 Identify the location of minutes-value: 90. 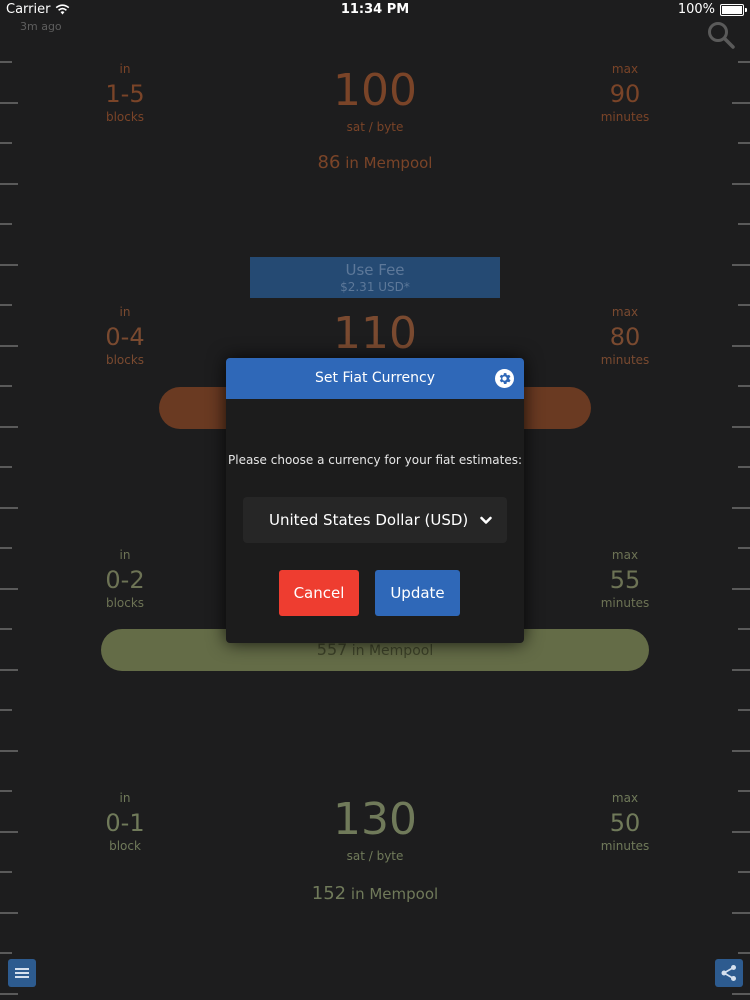
(625, 94).